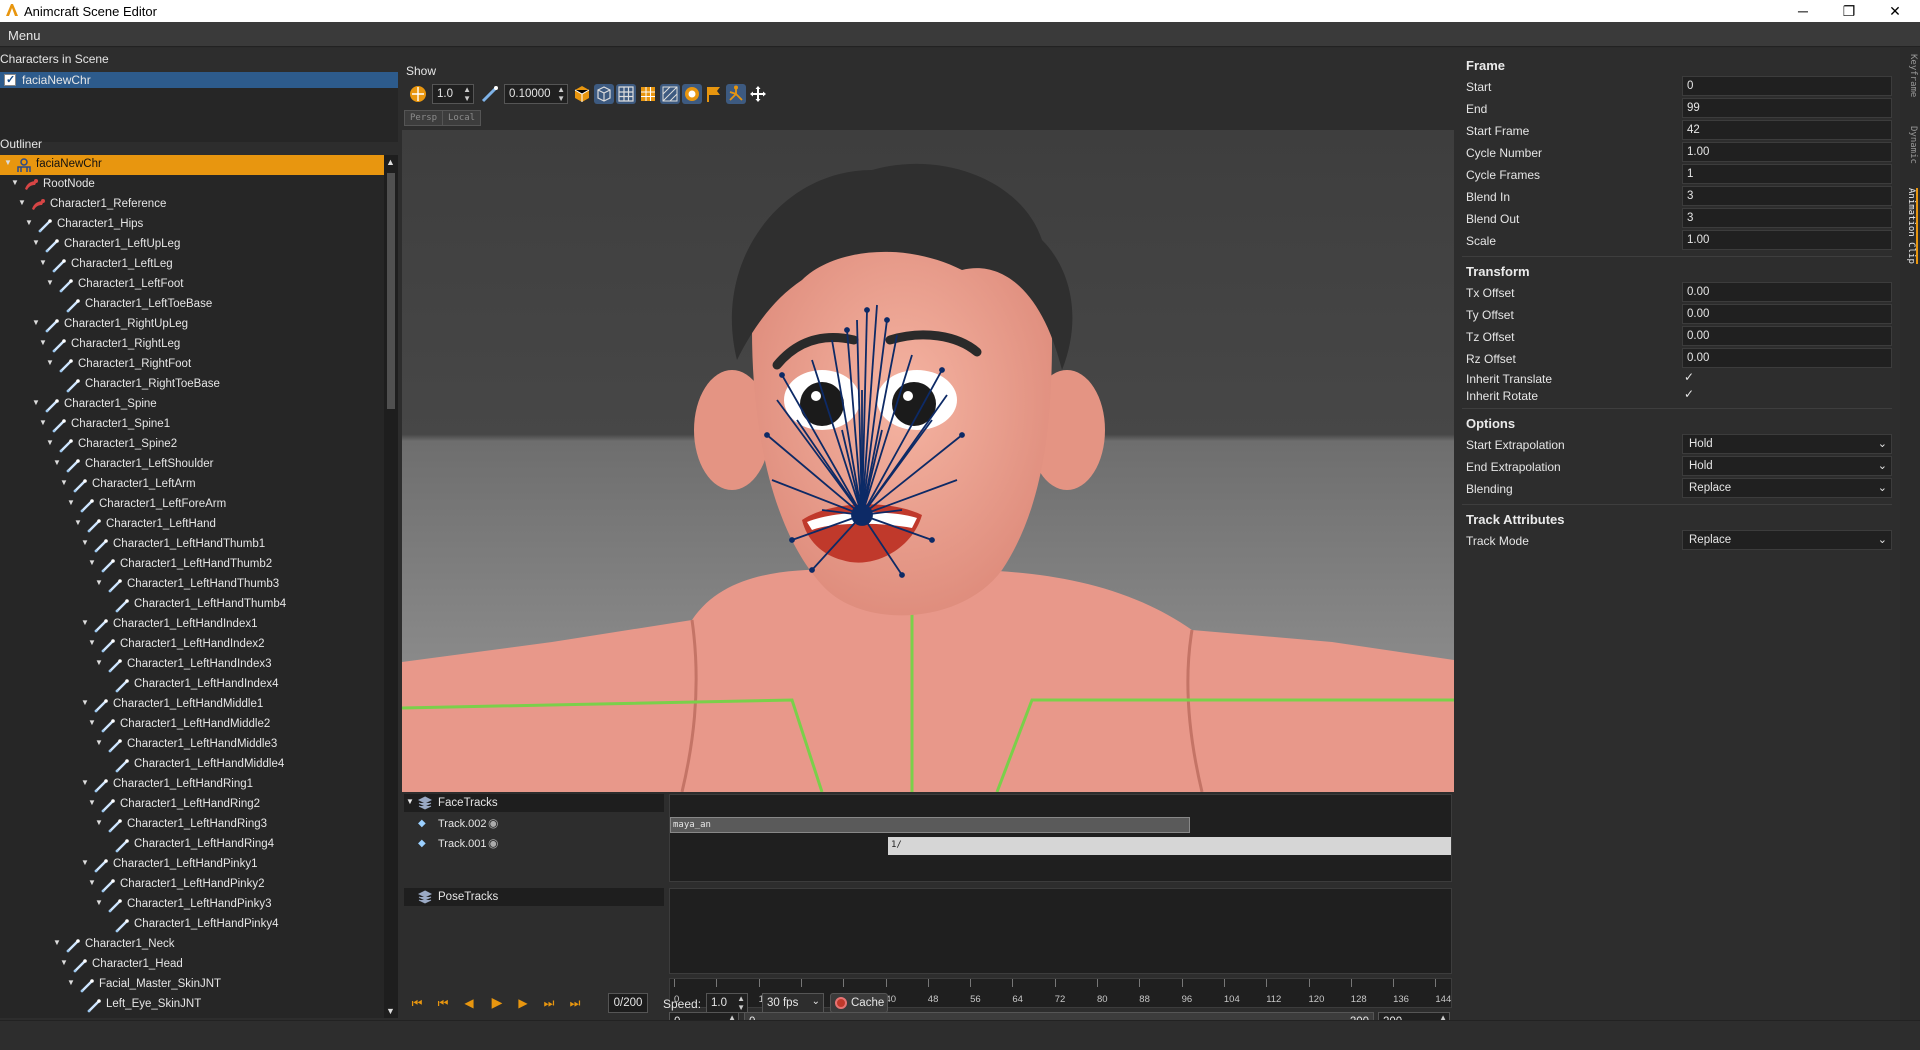 This screenshot has height=1050, width=1920. I want to click on close-button: ✕, so click(1895, 11).